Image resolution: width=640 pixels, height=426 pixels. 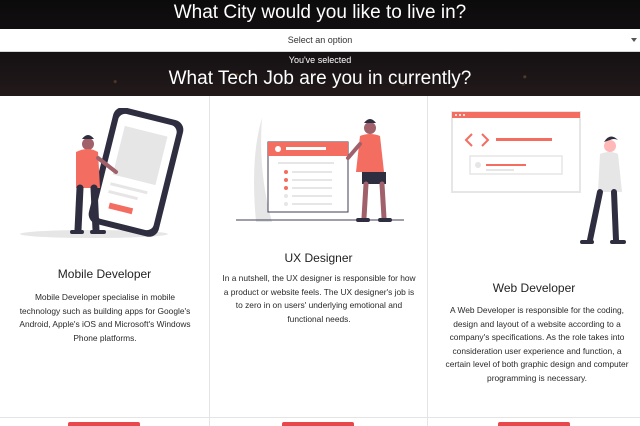 I want to click on city-select-value: Select an option, so click(x=320, y=40).